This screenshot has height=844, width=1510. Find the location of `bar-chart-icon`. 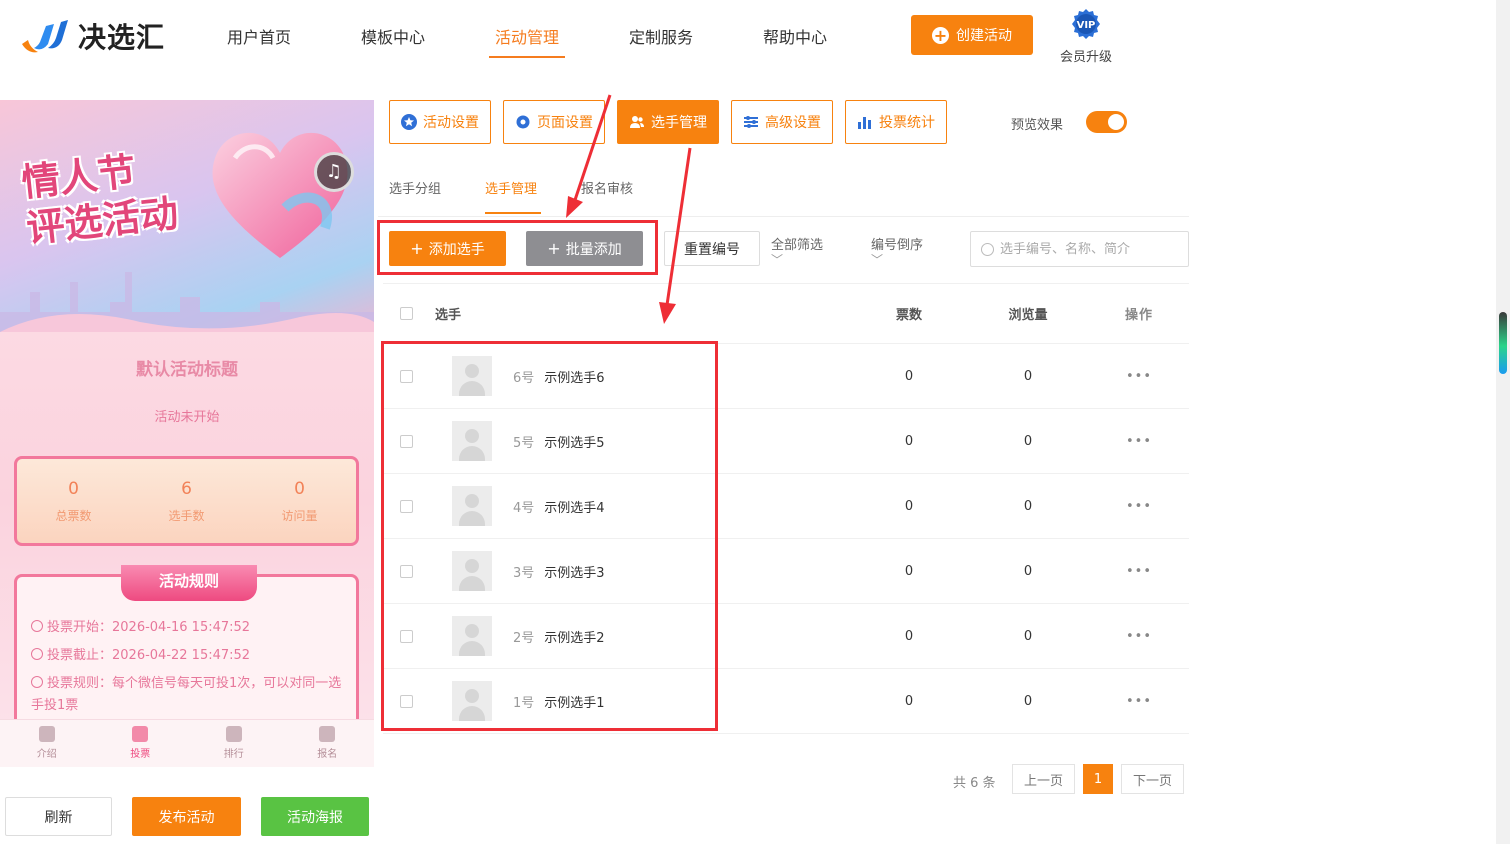

bar-chart-icon is located at coordinates (864, 123).